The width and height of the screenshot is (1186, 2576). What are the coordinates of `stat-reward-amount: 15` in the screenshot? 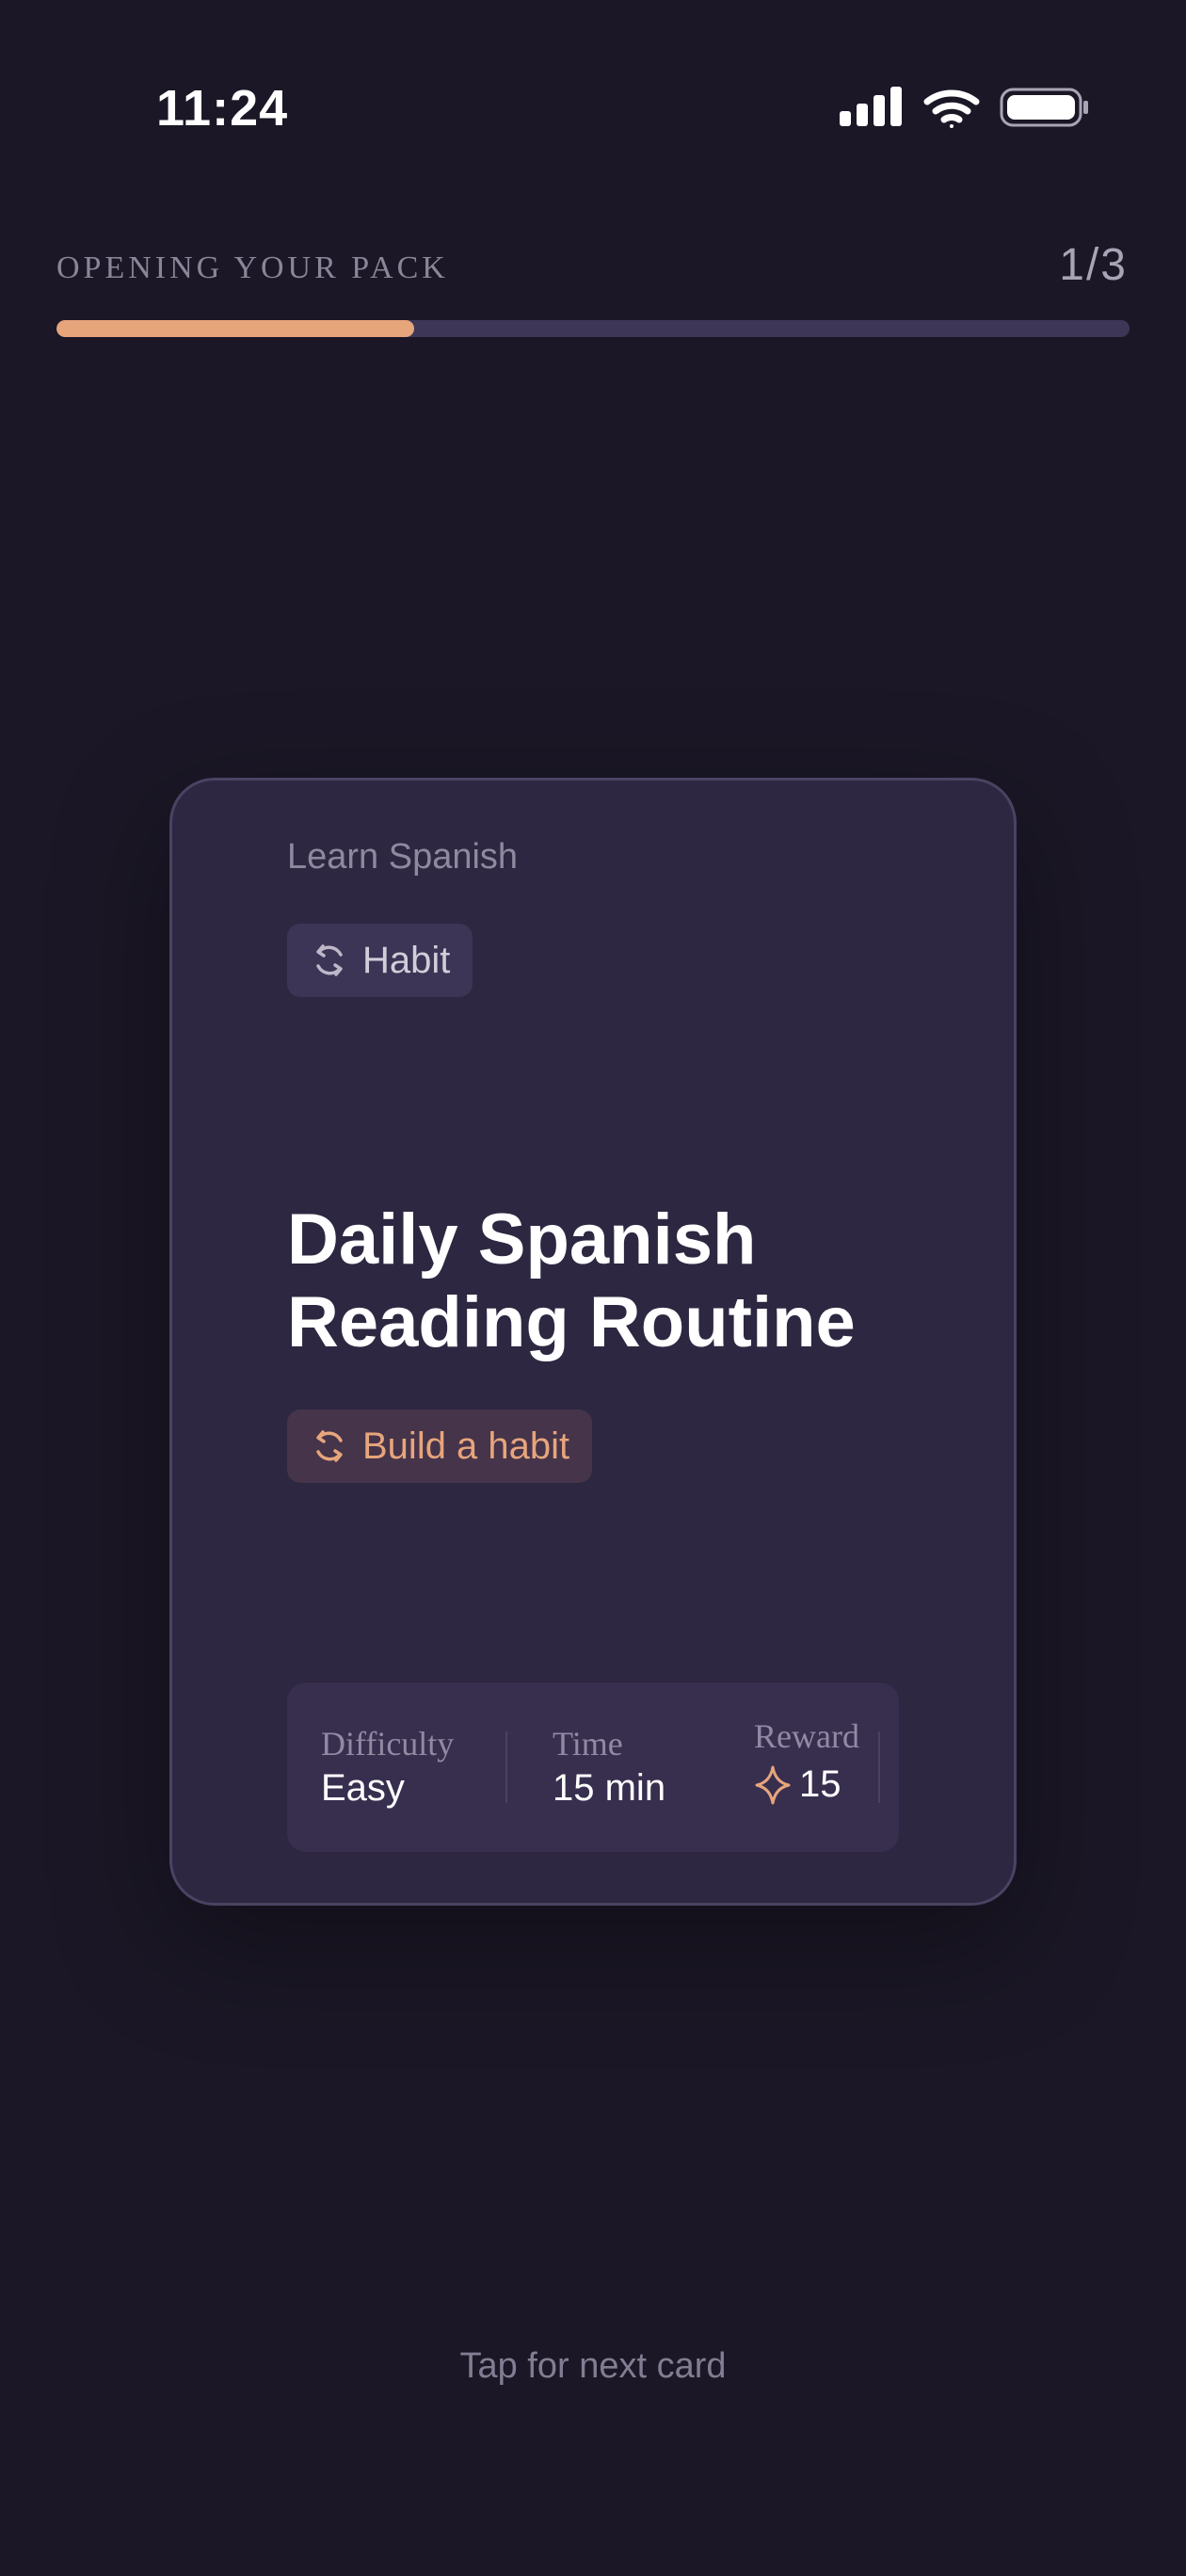 It's located at (820, 1784).